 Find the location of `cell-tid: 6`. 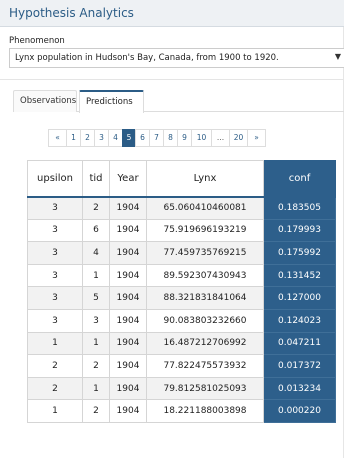

cell-tid: 6 is located at coordinates (96, 230).